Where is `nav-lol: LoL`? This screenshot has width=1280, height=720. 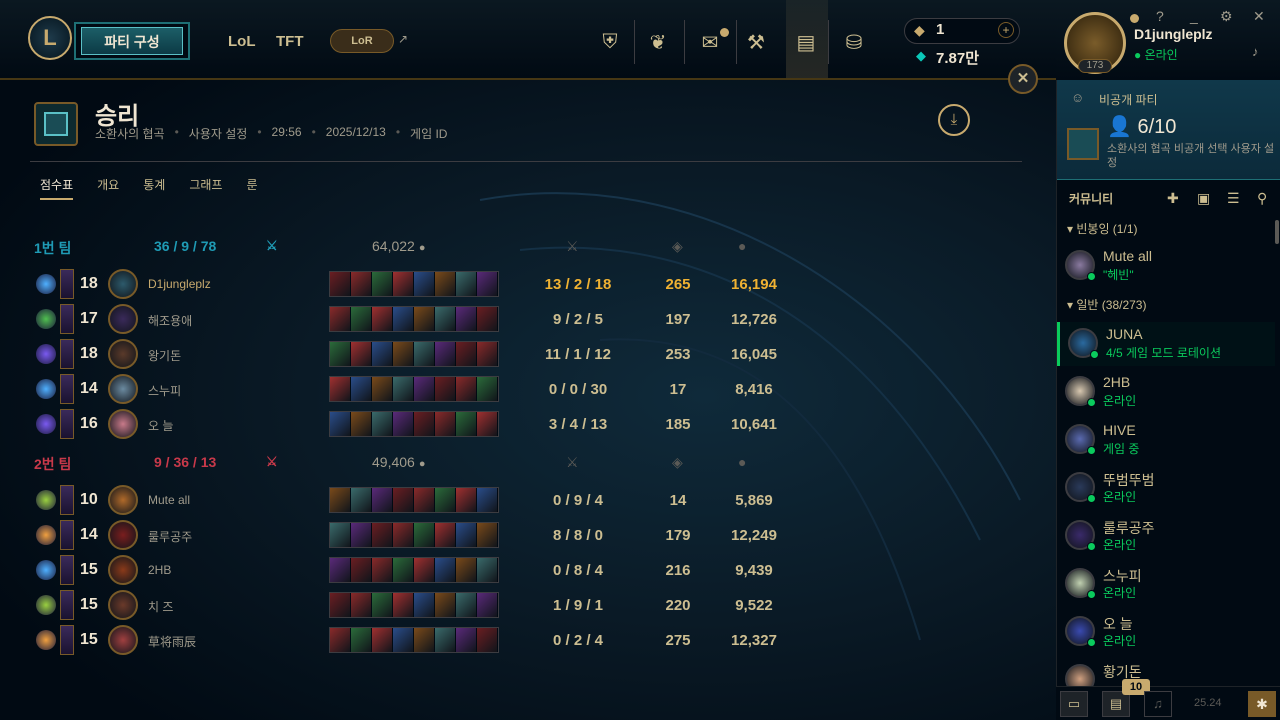 nav-lol: LoL is located at coordinates (242, 41).